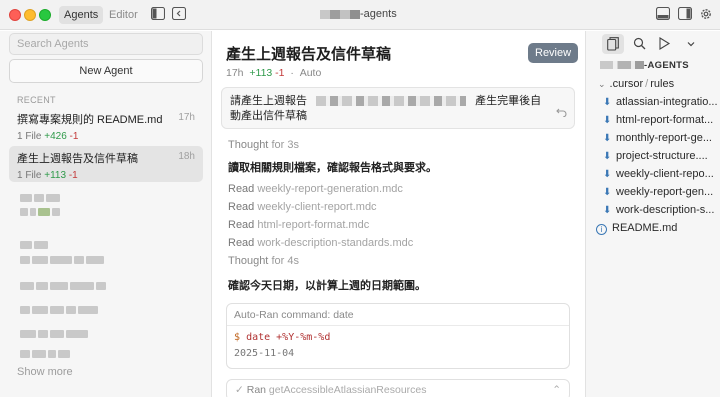 The height and width of the screenshot is (397, 720). I want to click on folder-cursor-rules: ⌄ .cursor / rules, so click(636, 84).